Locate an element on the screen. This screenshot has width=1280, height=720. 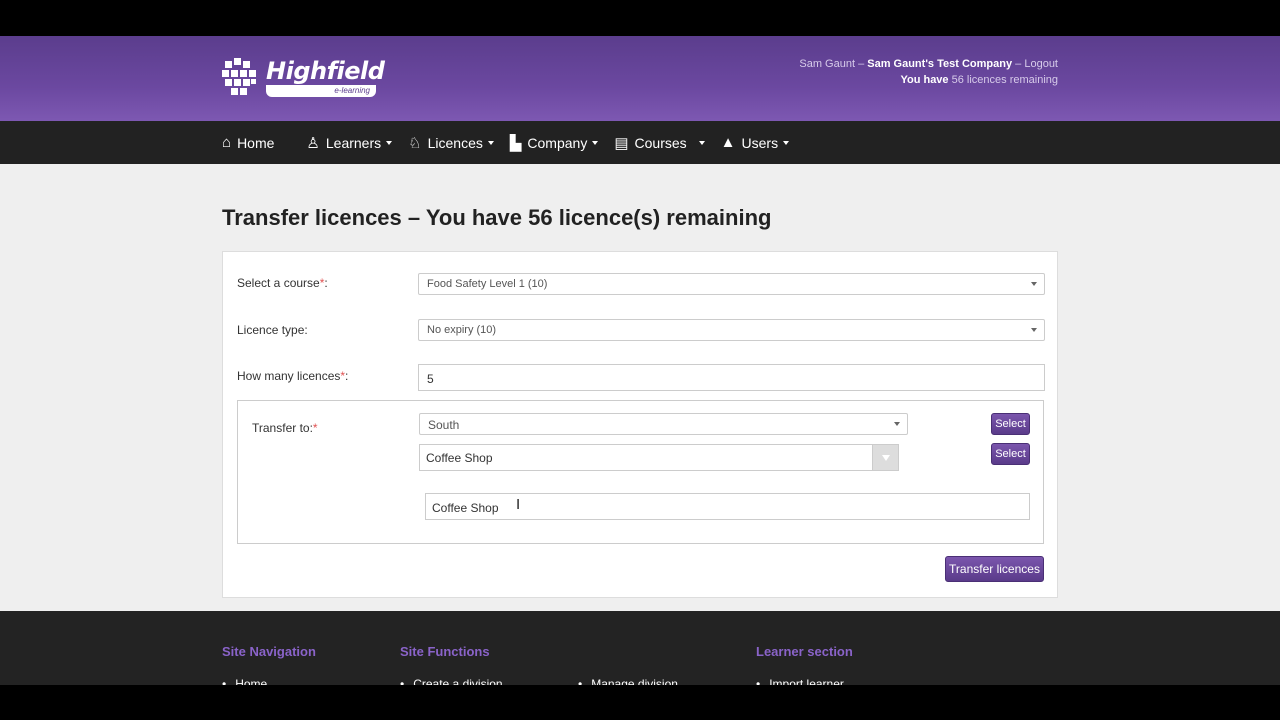
site-combobox-value: Coffee Shop is located at coordinates (459, 458).